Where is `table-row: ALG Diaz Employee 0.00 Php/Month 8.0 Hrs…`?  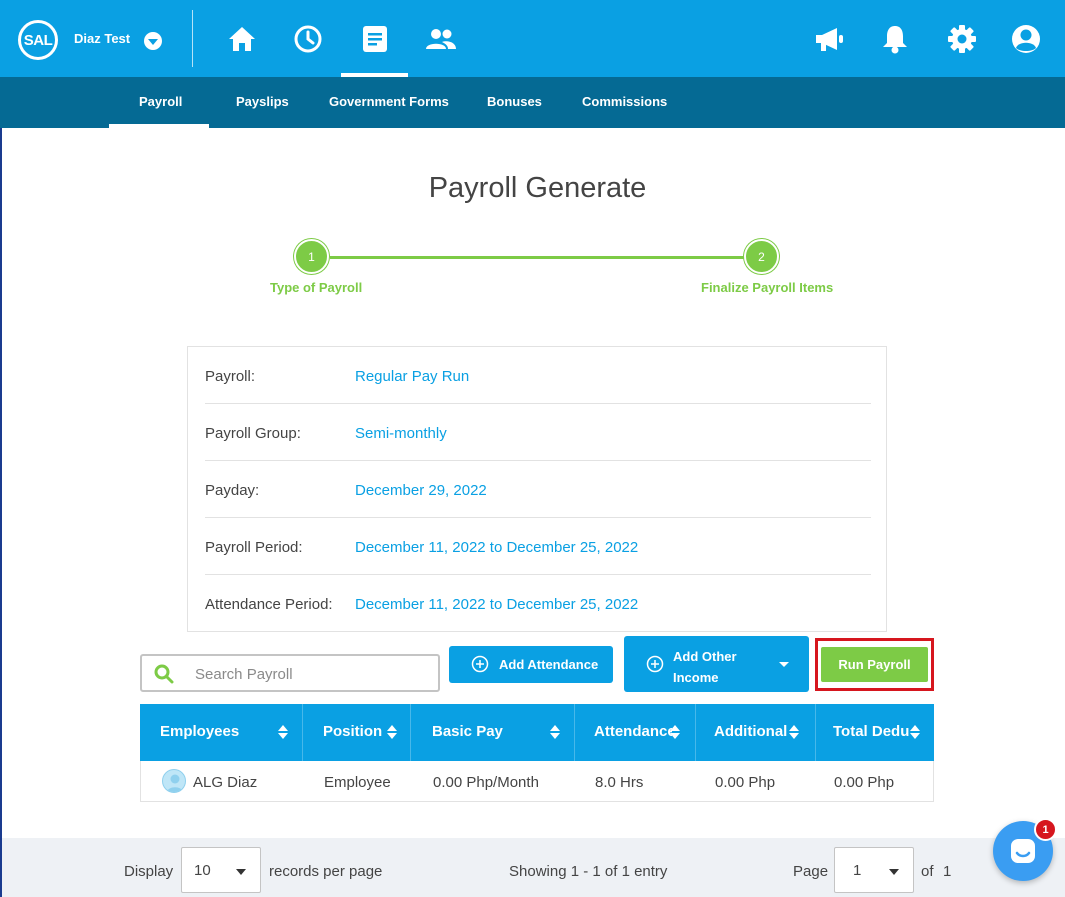 table-row: ALG Diaz Employee 0.00 Php/Month 8.0 Hrs… is located at coordinates (537, 781).